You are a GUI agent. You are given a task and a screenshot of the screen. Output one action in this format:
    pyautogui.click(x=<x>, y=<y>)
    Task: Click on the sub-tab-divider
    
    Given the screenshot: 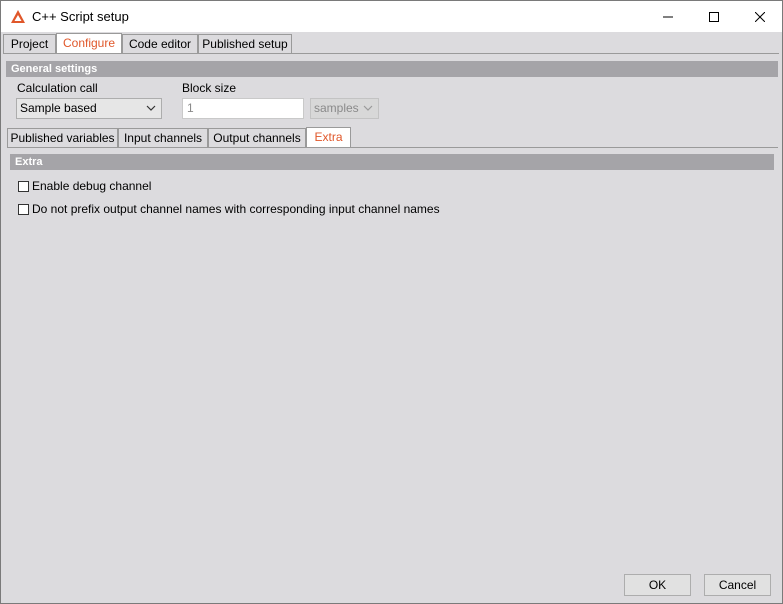 What is the action you would take?
    pyautogui.click(x=392, y=147)
    